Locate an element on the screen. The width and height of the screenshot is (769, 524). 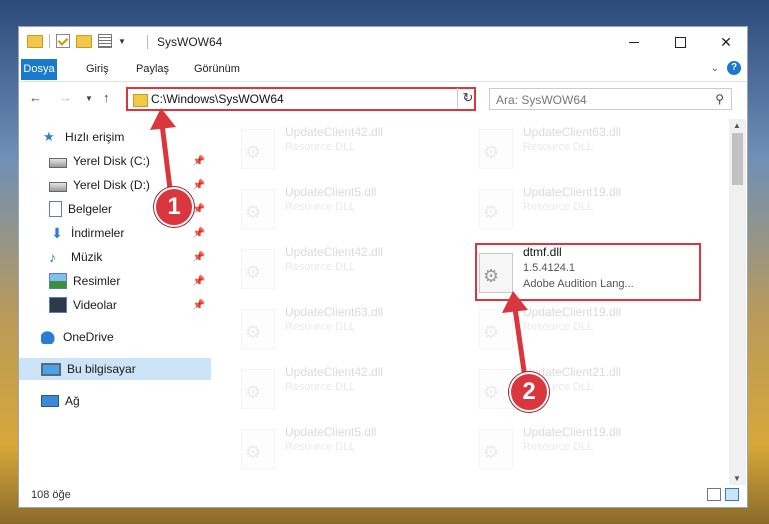
customize-dropdown-icon: ▼ is located at coordinates (122, 41).